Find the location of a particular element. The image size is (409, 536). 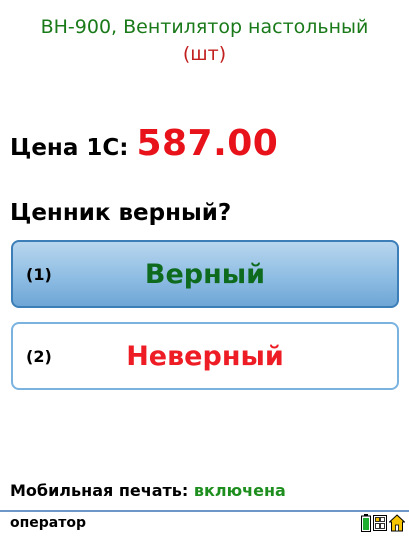

incorrect-button-key: (2) is located at coordinates (39, 356).